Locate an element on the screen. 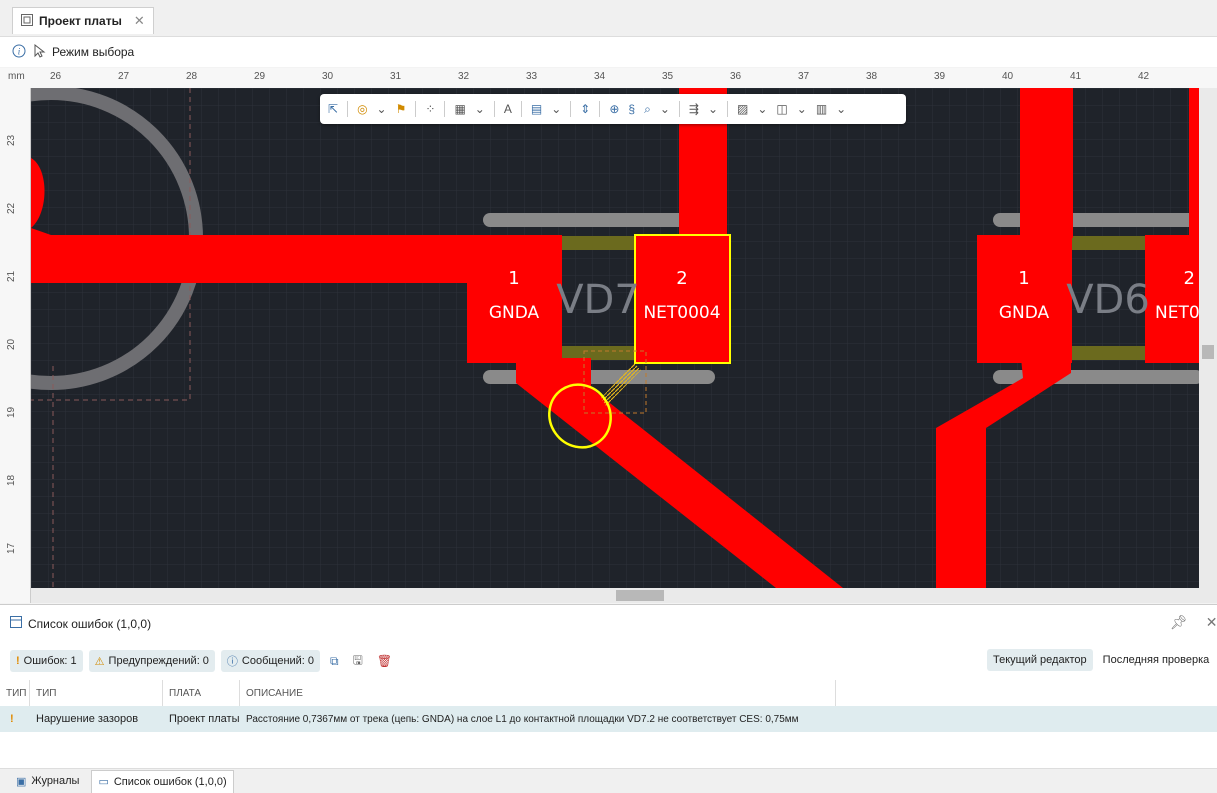  ruler-tick: 34 is located at coordinates (600, 76).